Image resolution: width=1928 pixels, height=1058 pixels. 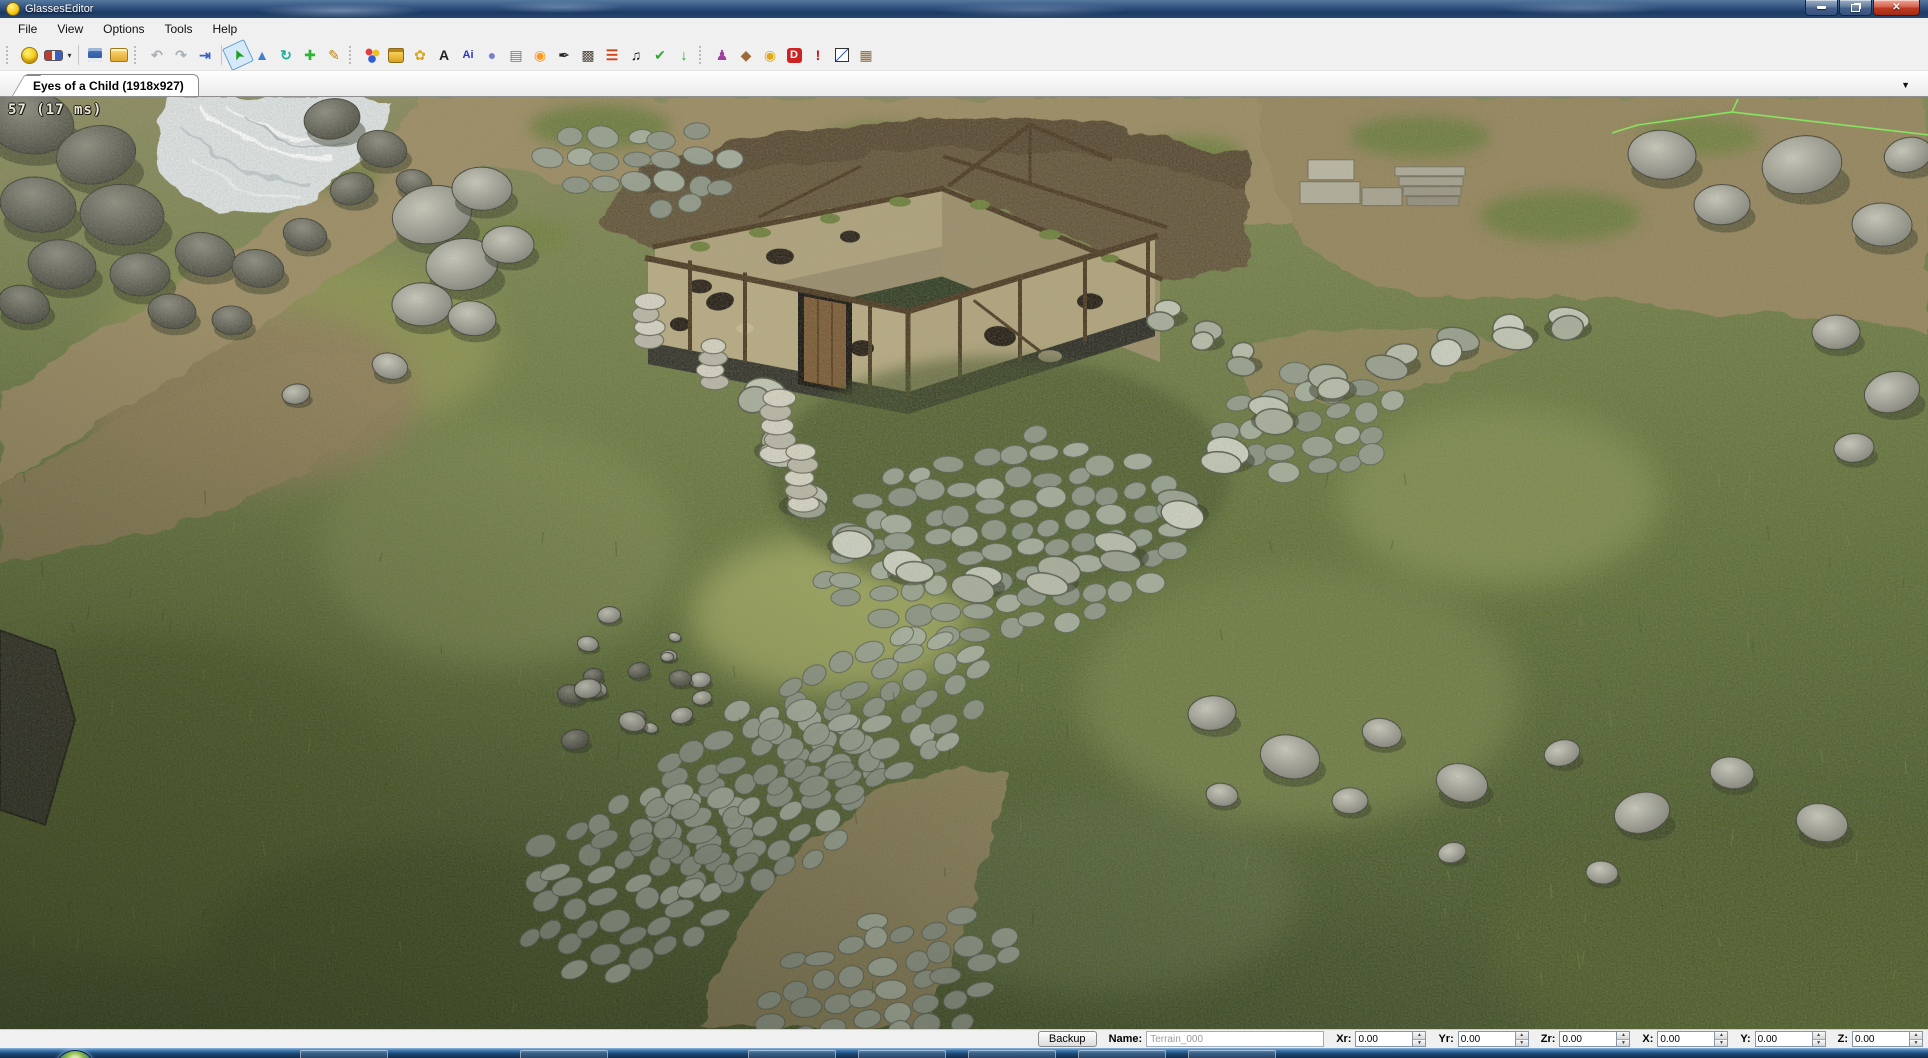 What do you see at coordinates (1686, 1039) in the screenshot?
I see `x-input` at bounding box center [1686, 1039].